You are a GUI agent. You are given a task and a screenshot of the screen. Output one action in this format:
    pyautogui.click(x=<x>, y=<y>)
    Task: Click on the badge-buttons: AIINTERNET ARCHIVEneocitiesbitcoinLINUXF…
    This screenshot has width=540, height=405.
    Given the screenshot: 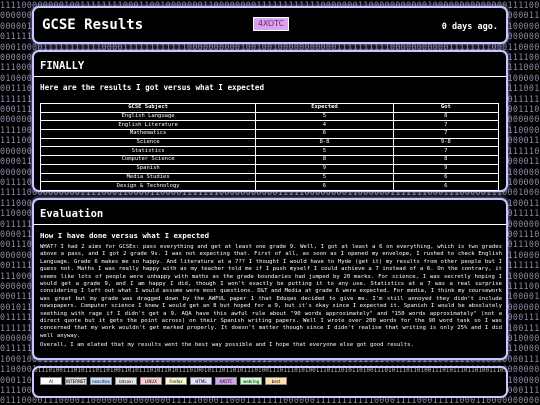 What is the action you would take?
    pyautogui.click(x=163, y=381)
    